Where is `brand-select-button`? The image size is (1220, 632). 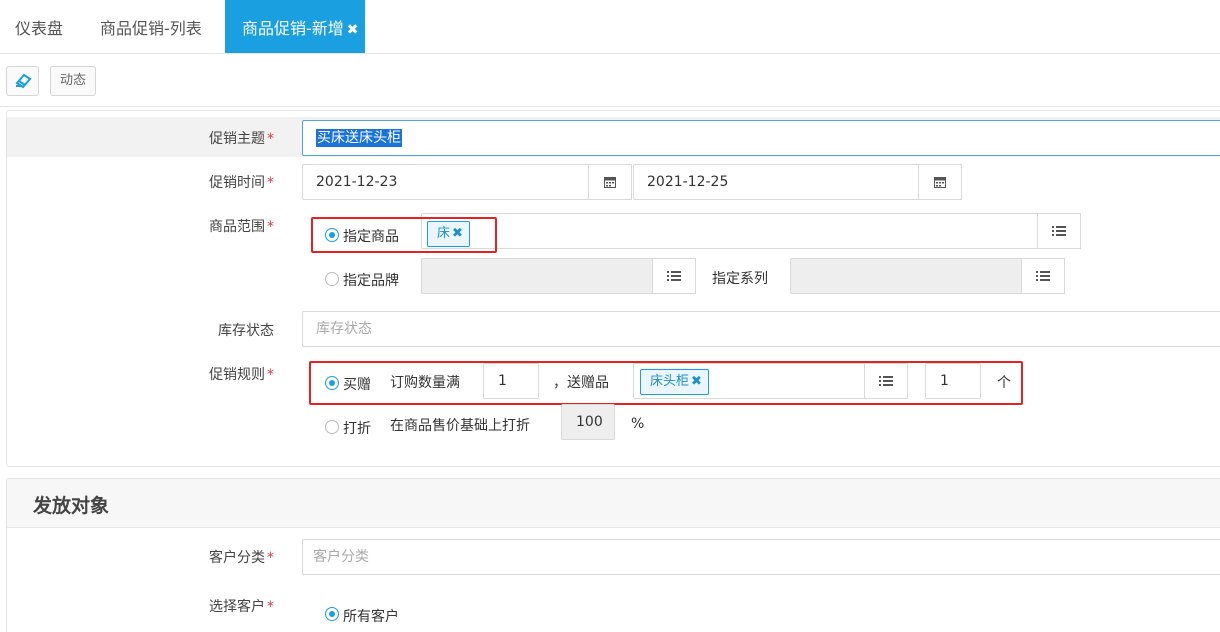 brand-select-button is located at coordinates (674, 276).